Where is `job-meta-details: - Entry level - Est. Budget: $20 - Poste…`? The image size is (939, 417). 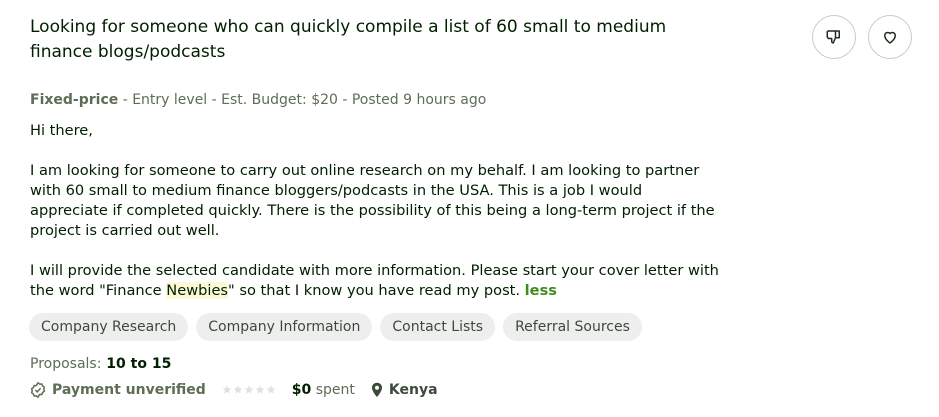 job-meta-details: - Entry level - Est. Budget: $20 - Poste… is located at coordinates (302, 100).